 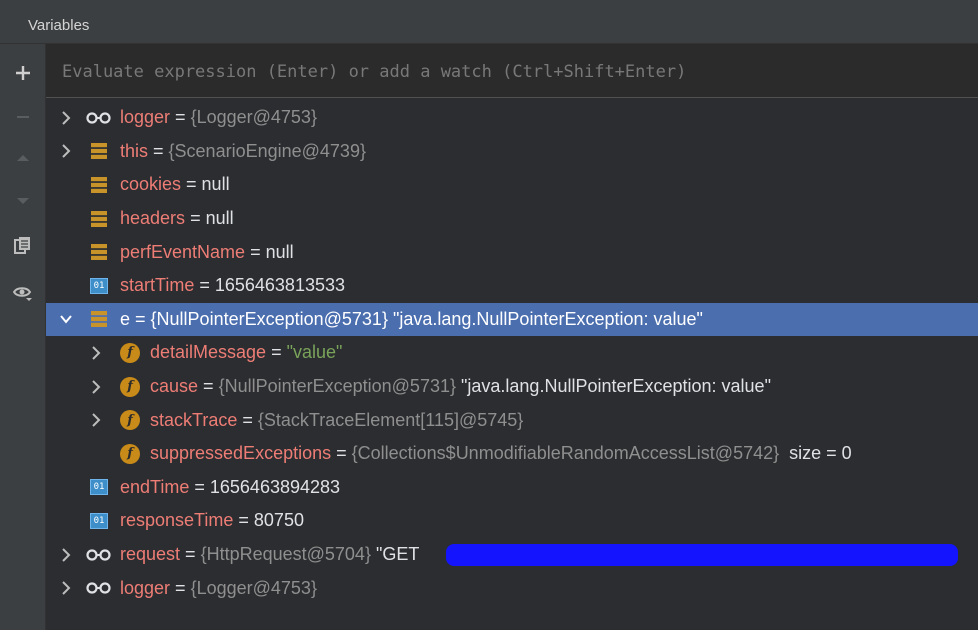 I want to click on variable-text: this = {ScenarioEngine@4739}, so click(x=243, y=151).